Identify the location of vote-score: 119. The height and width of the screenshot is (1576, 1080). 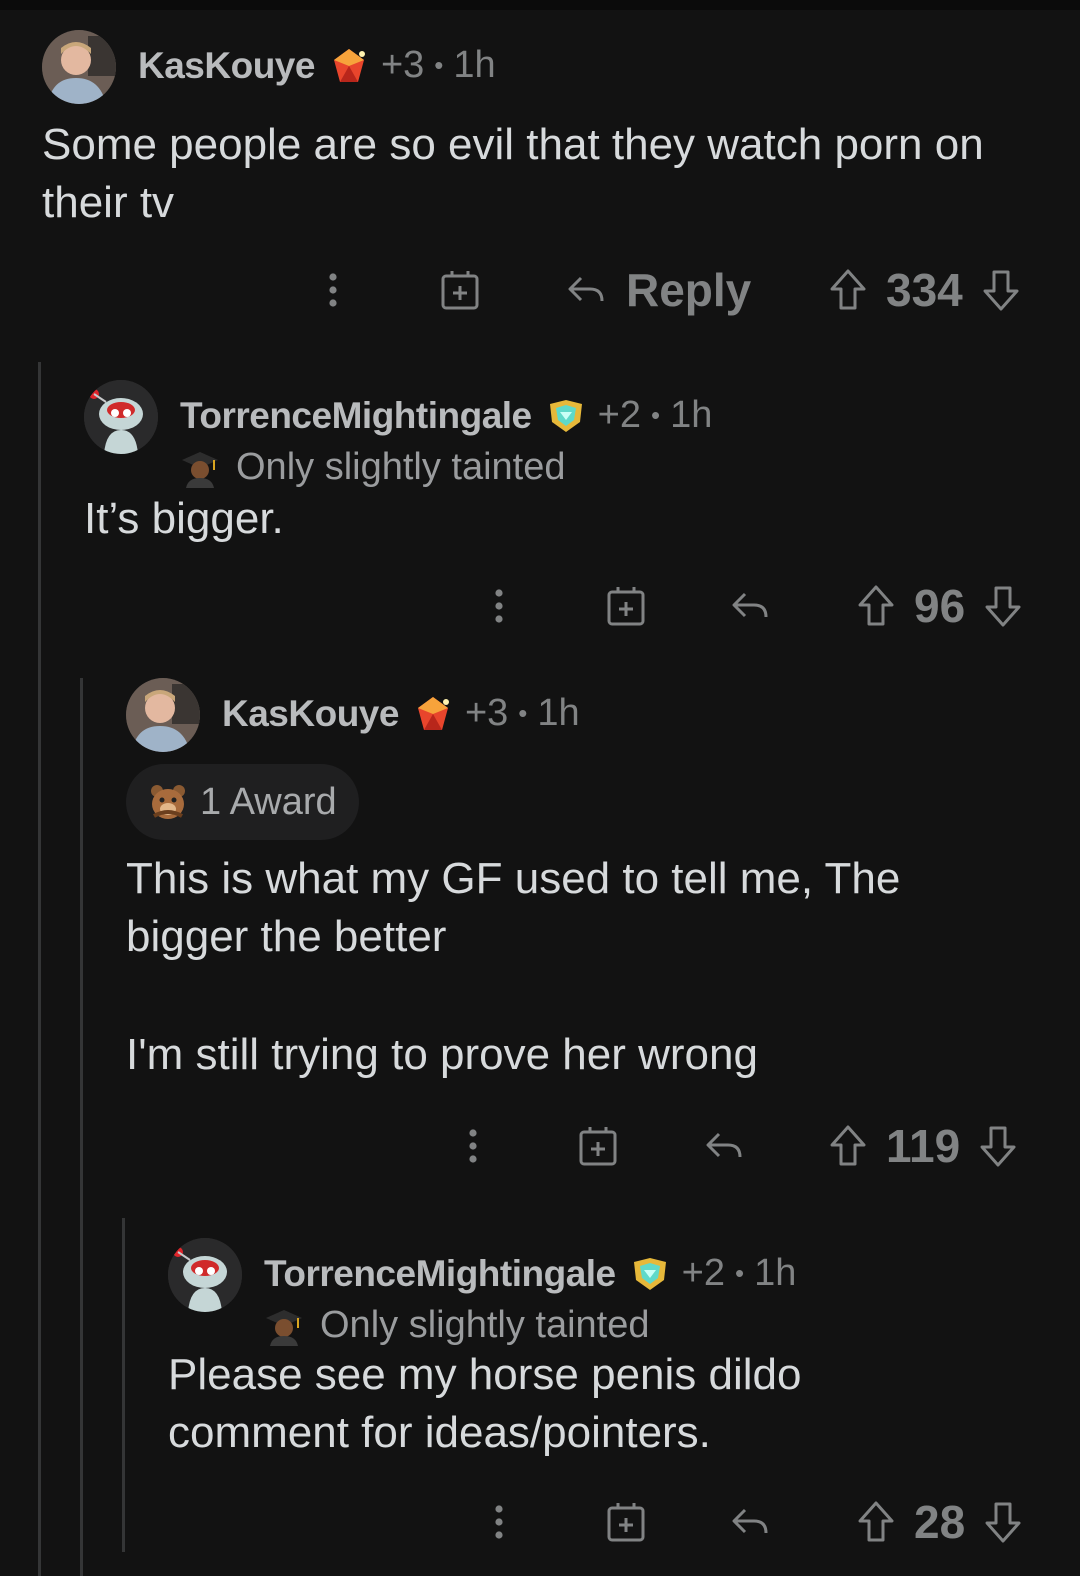
(923, 1146).